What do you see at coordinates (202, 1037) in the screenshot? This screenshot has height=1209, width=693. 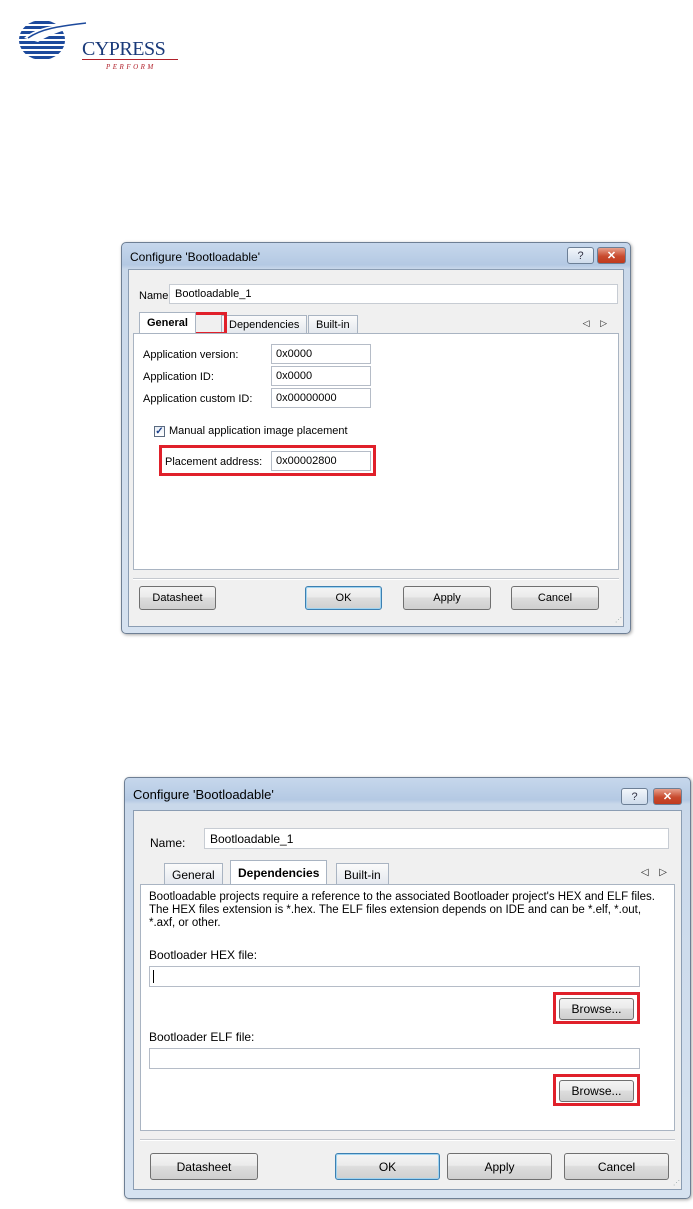 I see `bootloader-elf-label: Bootloader ELF file:` at bounding box center [202, 1037].